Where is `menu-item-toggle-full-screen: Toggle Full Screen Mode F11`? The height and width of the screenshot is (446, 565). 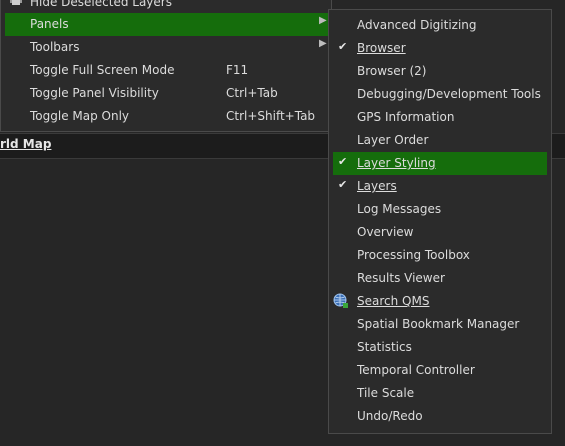
menu-item-toggle-full-screen: Toggle Full Screen Mode F11 is located at coordinates (168, 70).